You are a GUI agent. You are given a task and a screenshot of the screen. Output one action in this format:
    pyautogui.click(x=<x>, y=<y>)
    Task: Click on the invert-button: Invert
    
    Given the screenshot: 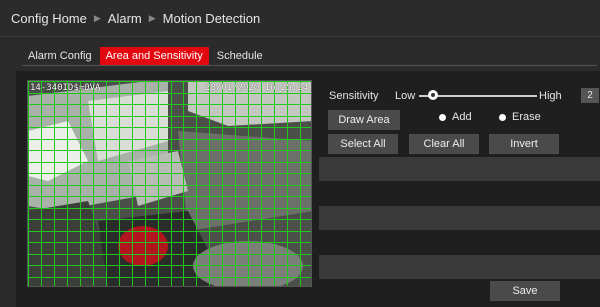 What is the action you would take?
    pyautogui.click(x=524, y=144)
    